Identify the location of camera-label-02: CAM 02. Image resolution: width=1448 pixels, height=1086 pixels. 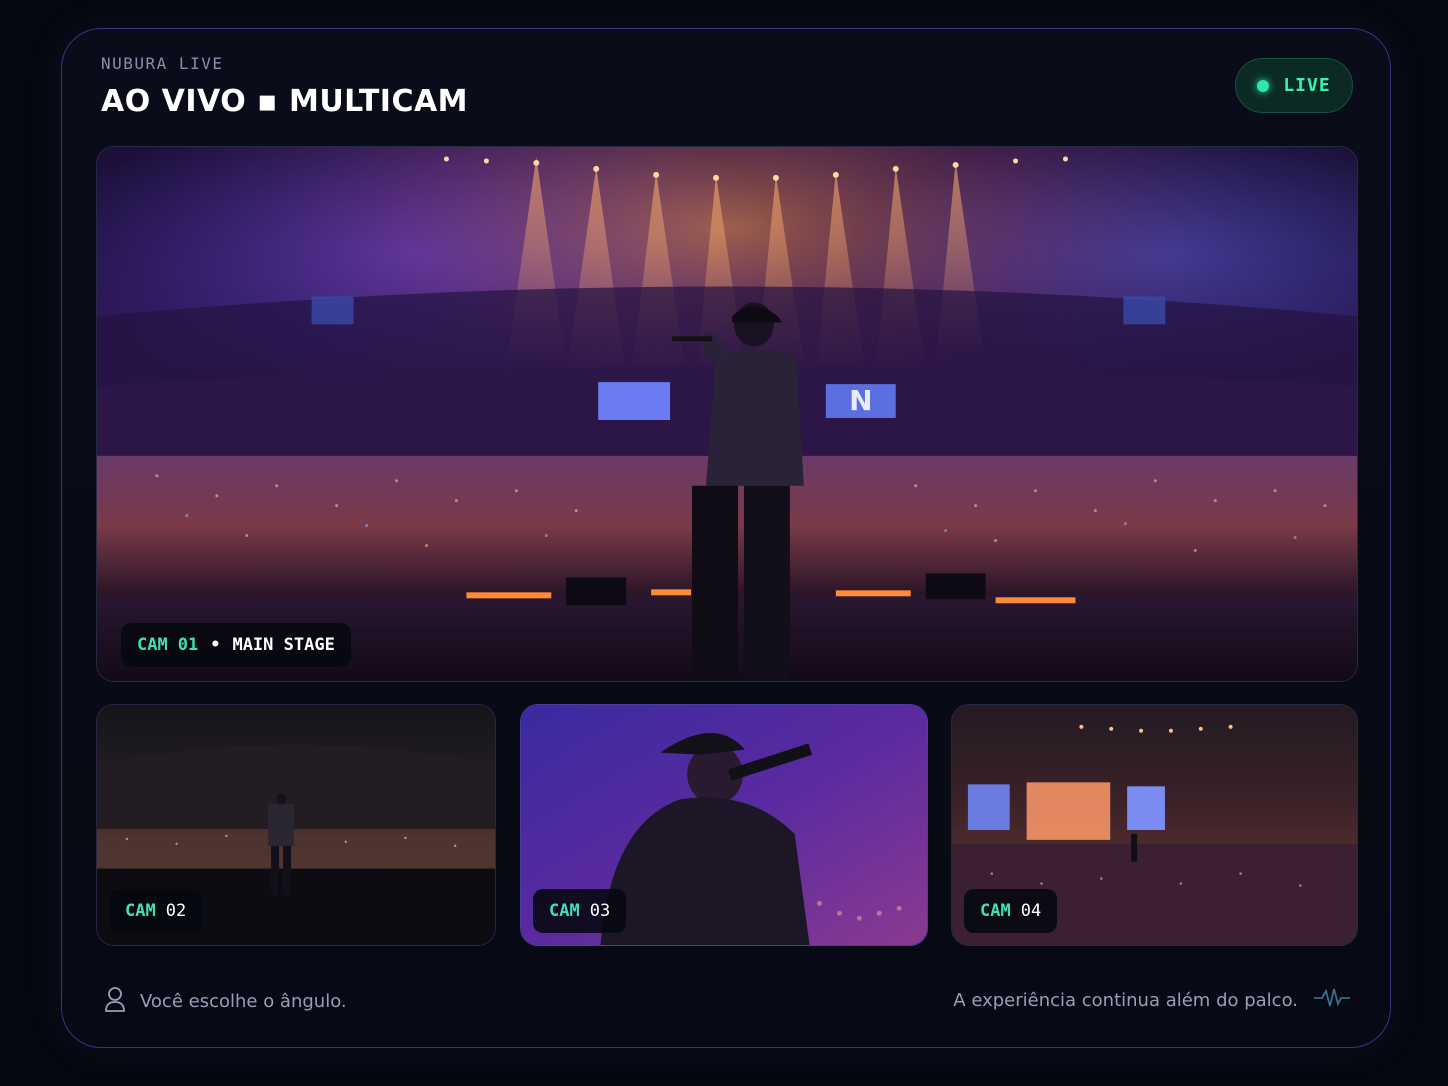
(156, 911).